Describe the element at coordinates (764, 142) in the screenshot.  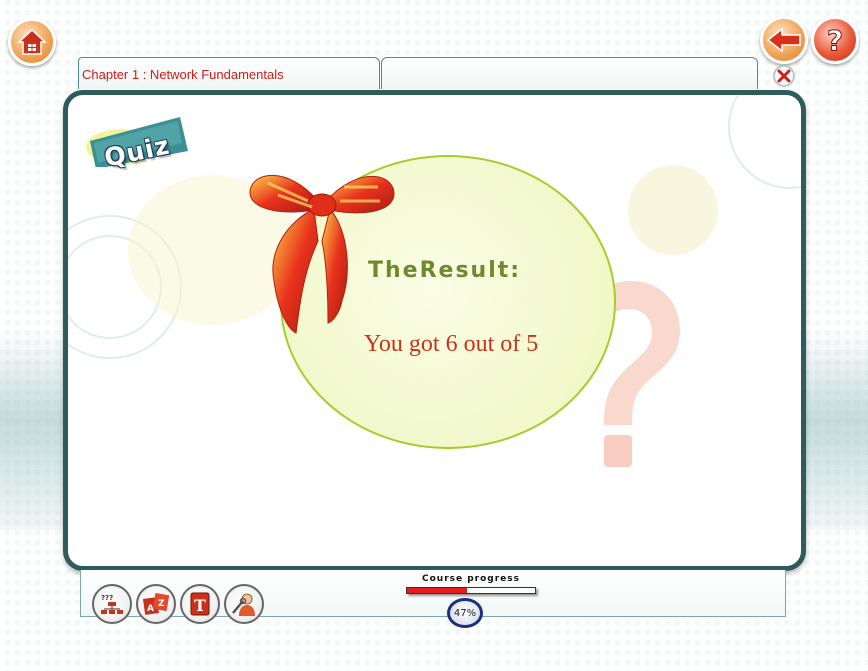
I see `decorative-swirl` at that location.